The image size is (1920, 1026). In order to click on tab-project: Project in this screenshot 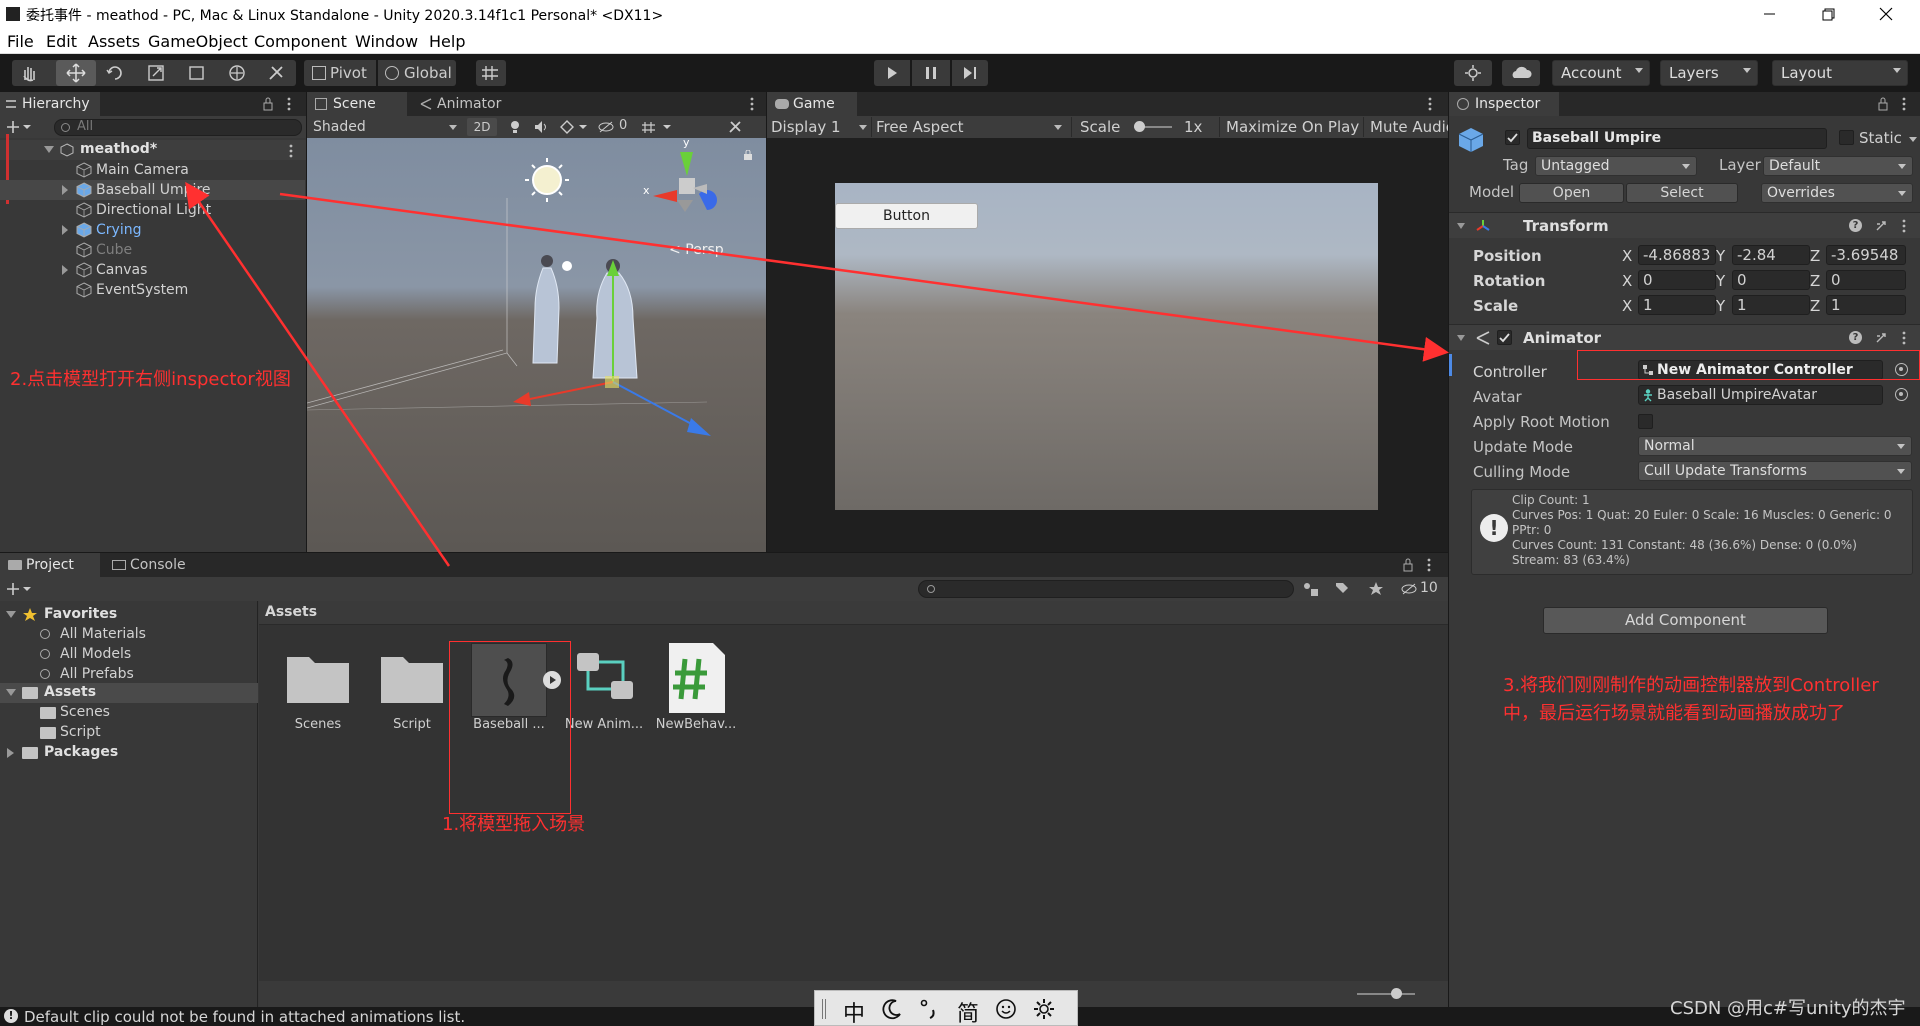, I will do `click(50, 565)`.